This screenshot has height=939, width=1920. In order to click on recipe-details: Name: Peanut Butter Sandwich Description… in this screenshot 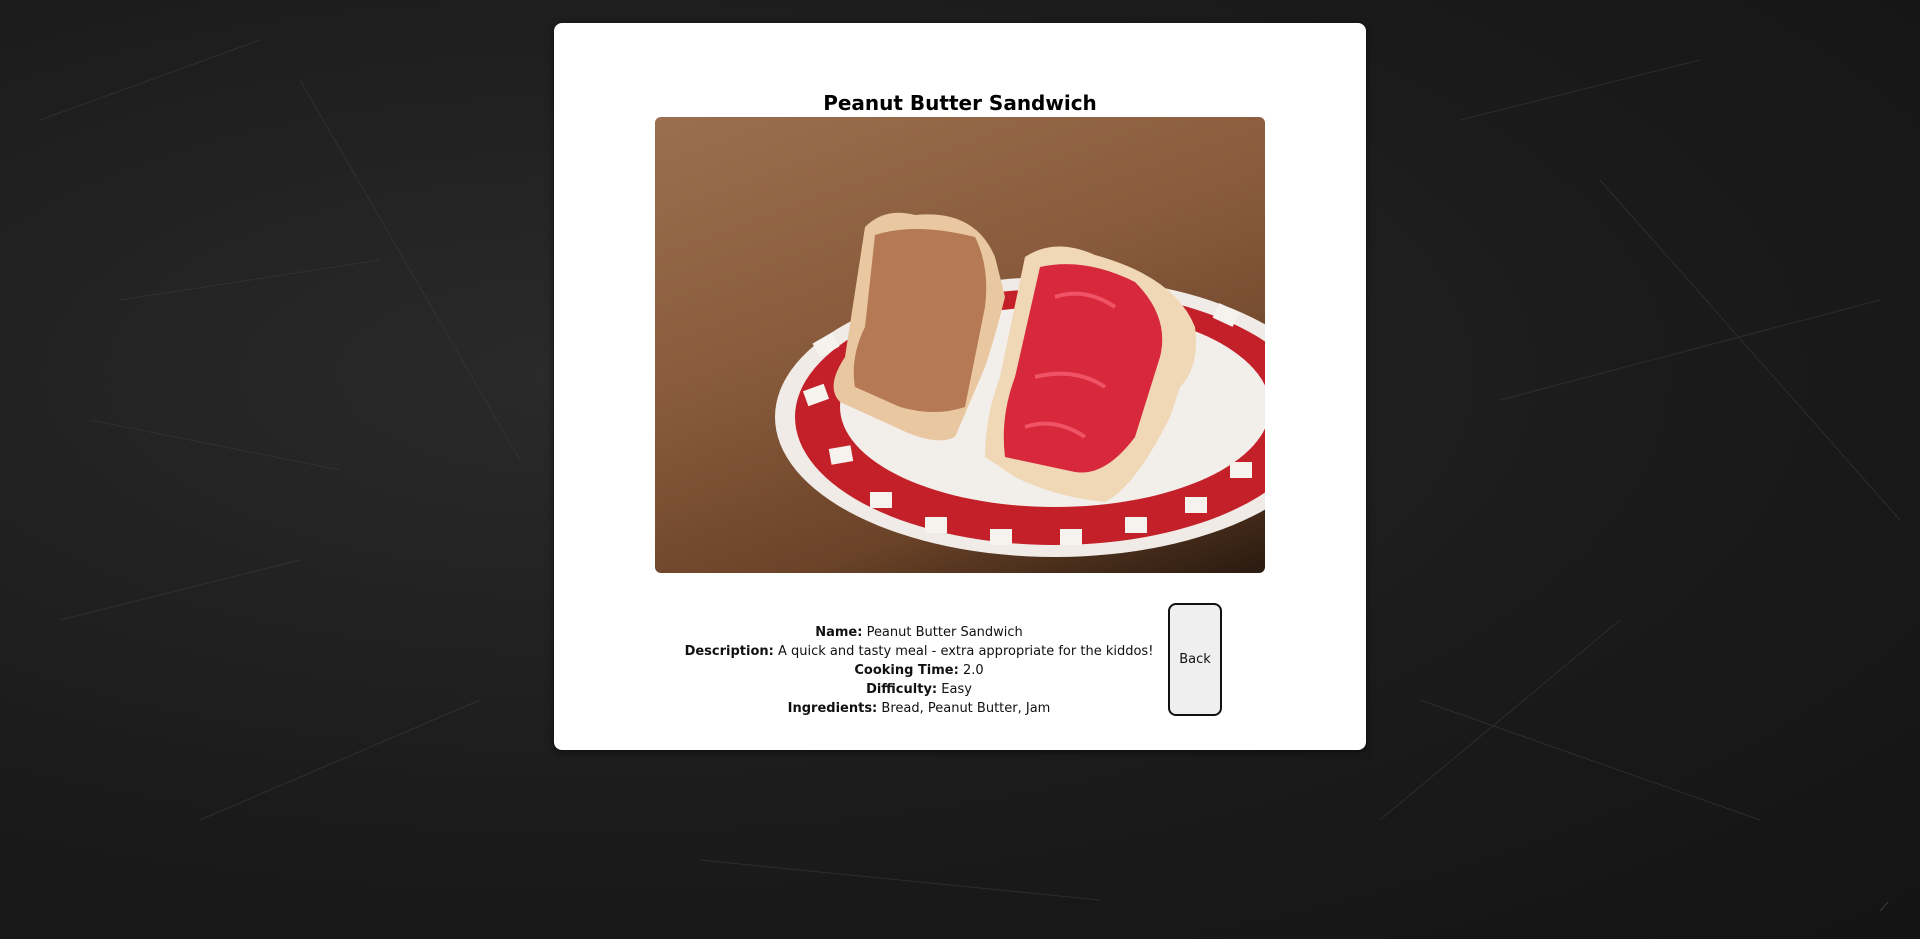, I will do `click(919, 670)`.